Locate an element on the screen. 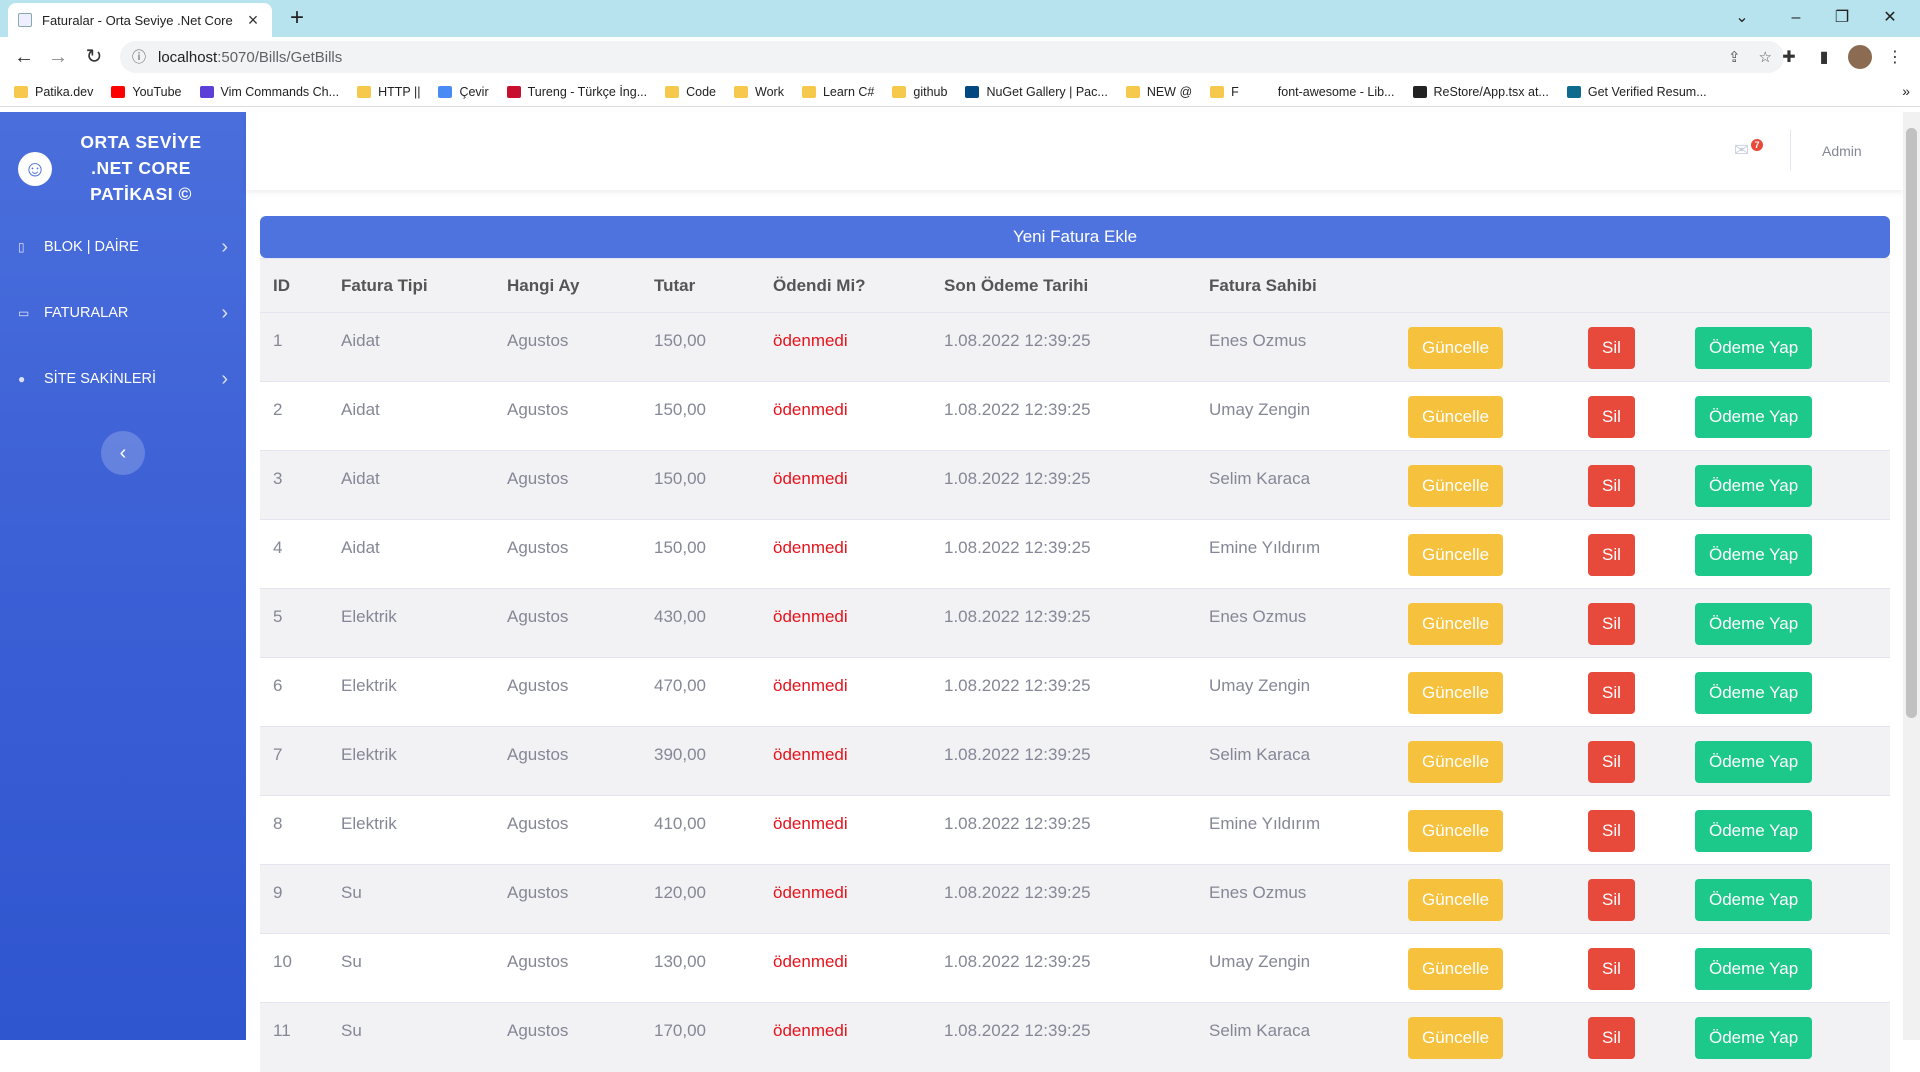 The image size is (1920, 1072). tab-search-icon: ⌄ is located at coordinates (1742, 18).